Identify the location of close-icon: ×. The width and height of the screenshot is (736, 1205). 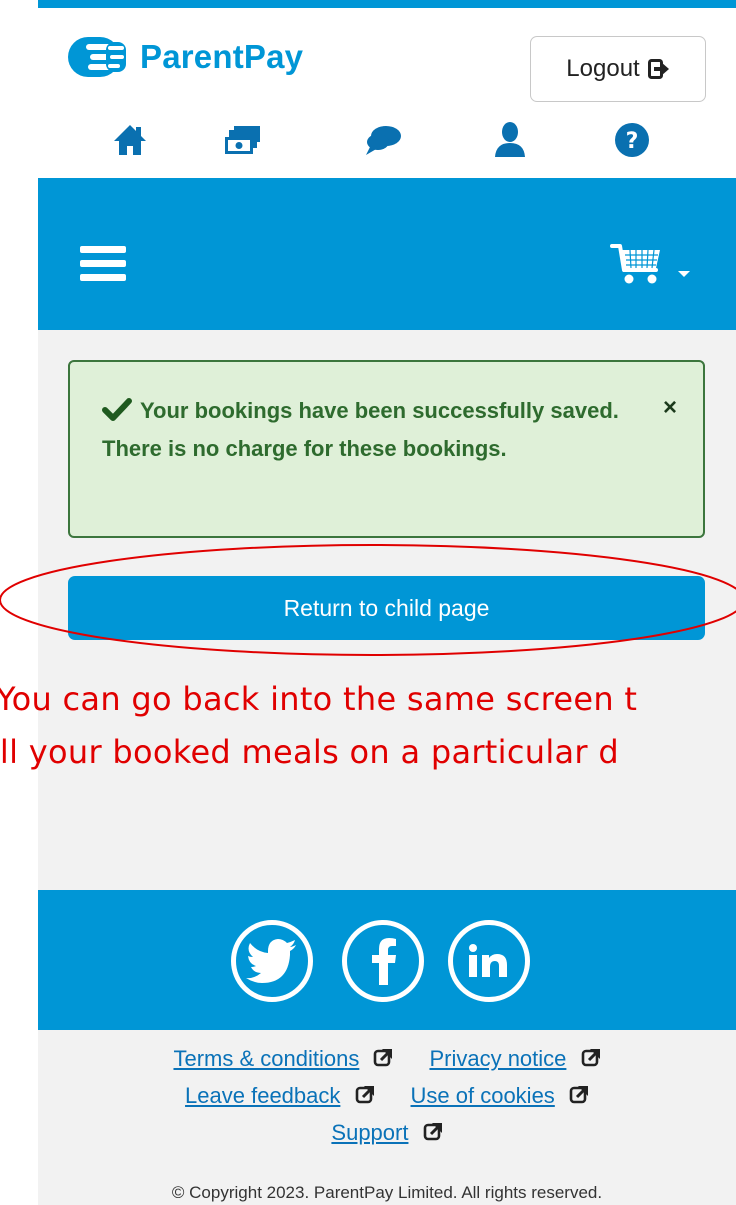
(670, 408).